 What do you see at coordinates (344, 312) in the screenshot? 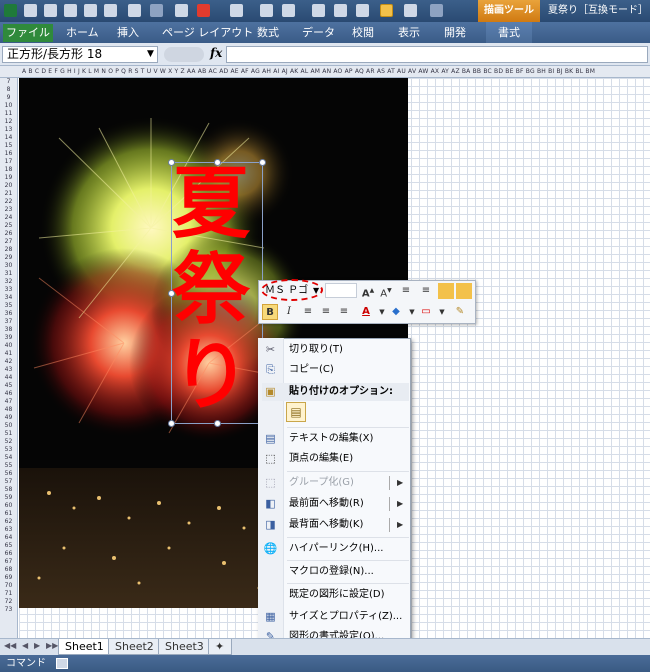
I see `align-right-icon: ≡` at bounding box center [344, 312].